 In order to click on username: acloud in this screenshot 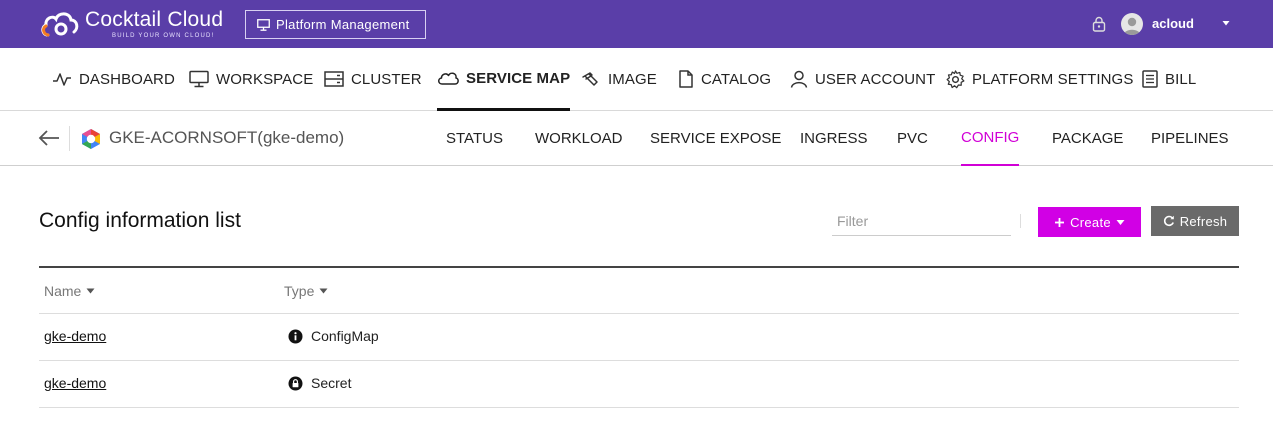, I will do `click(1173, 23)`.